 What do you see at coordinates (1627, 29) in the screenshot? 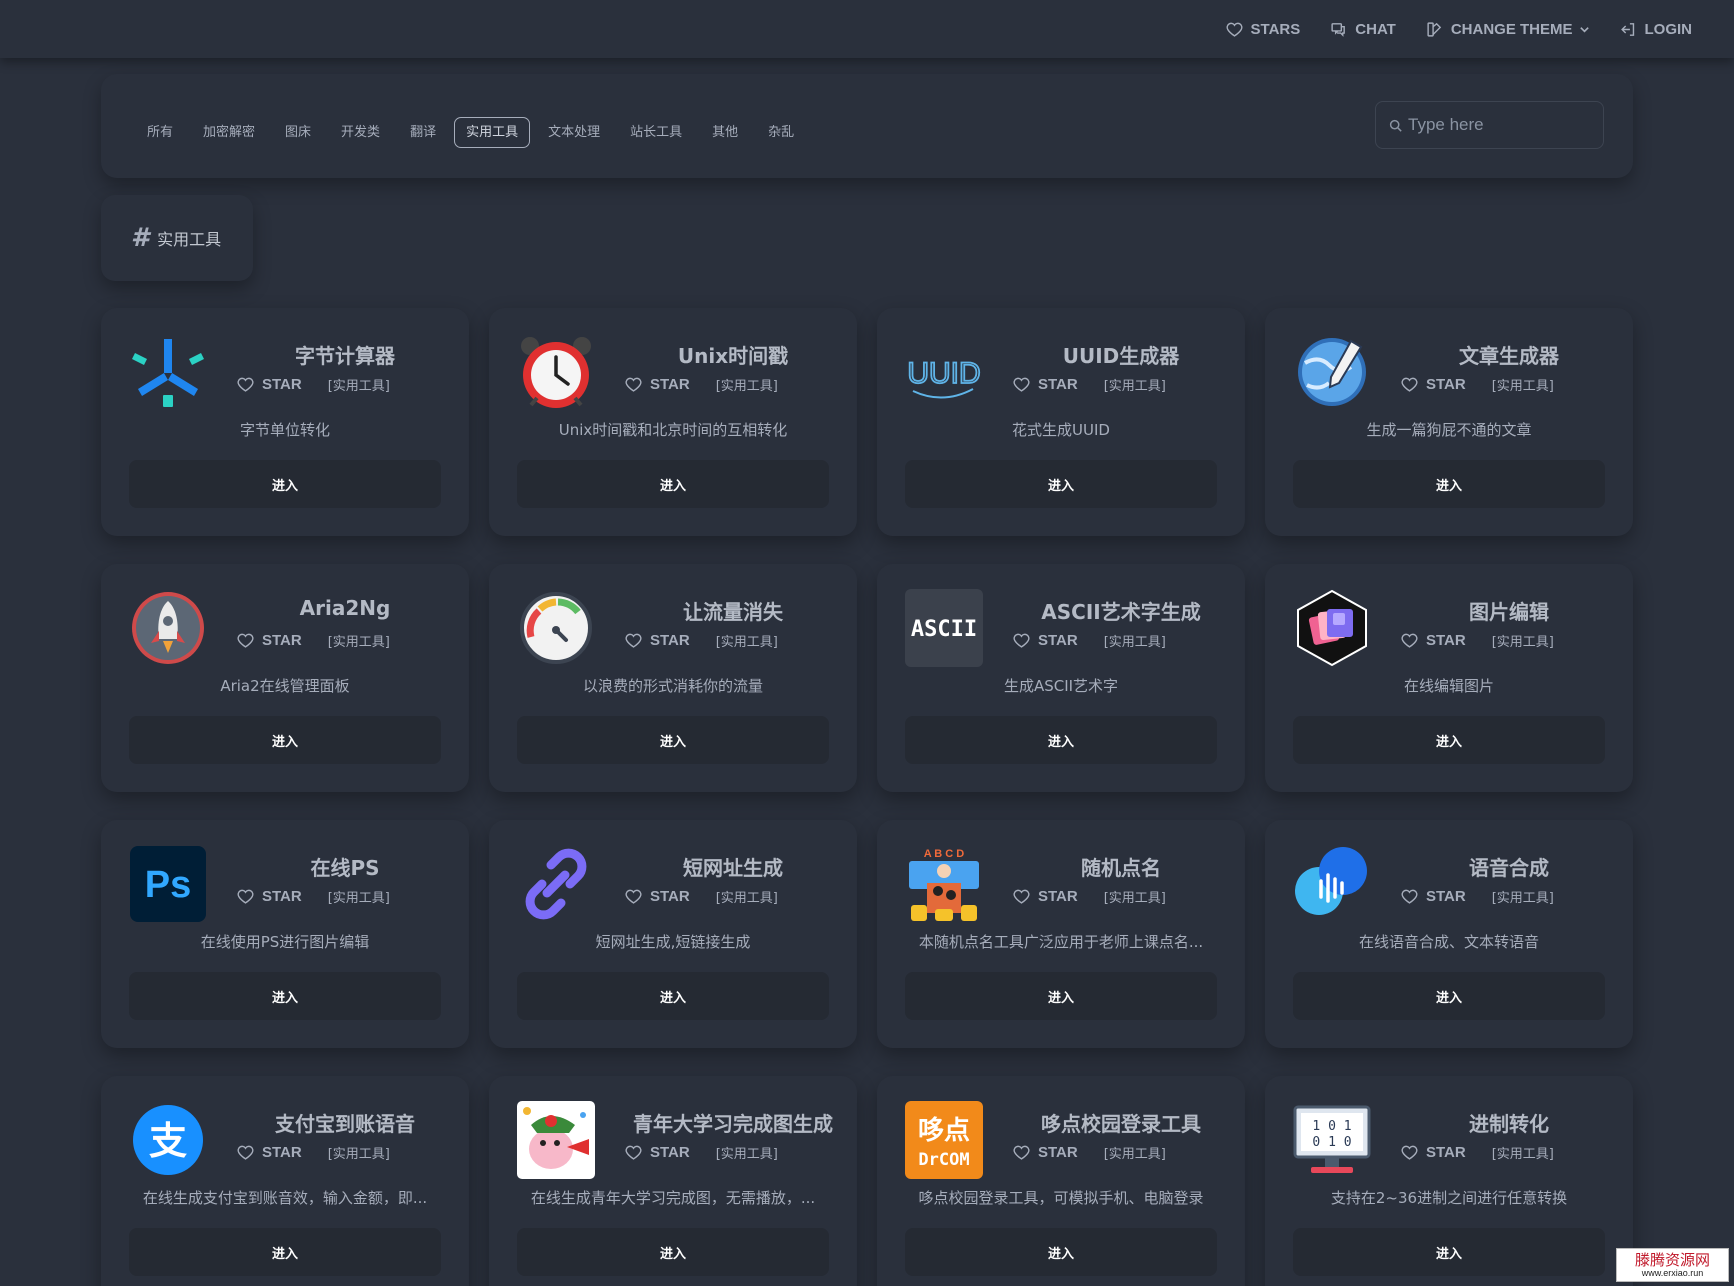
I see `login-icon` at bounding box center [1627, 29].